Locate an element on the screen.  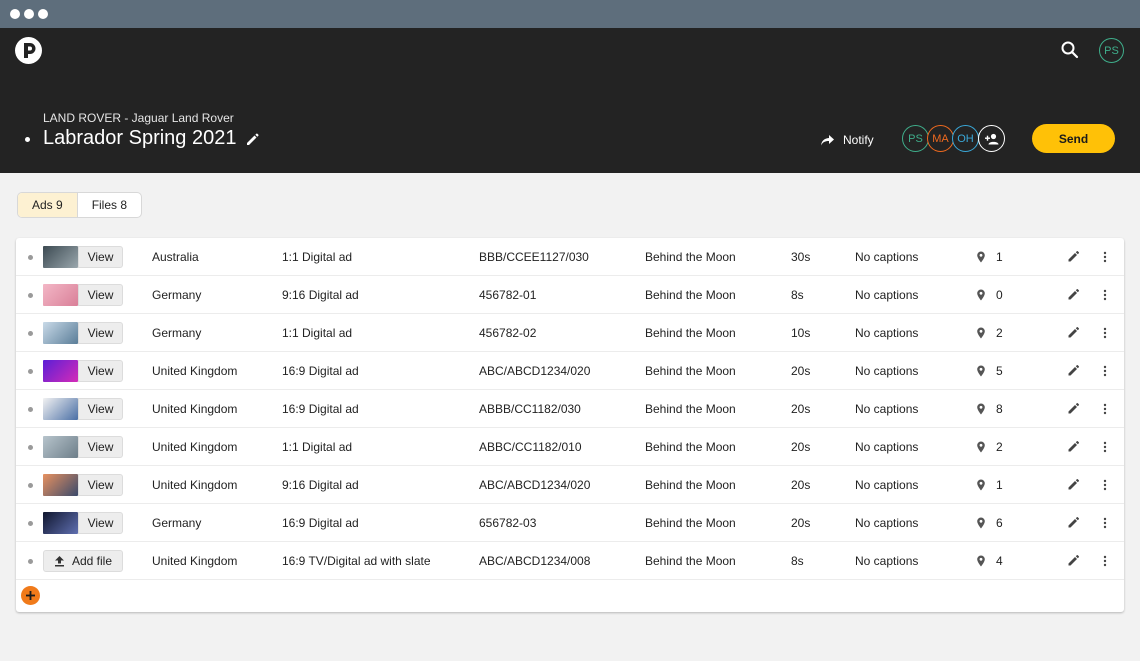
app-logo-icon is located at coordinates (28, 50).